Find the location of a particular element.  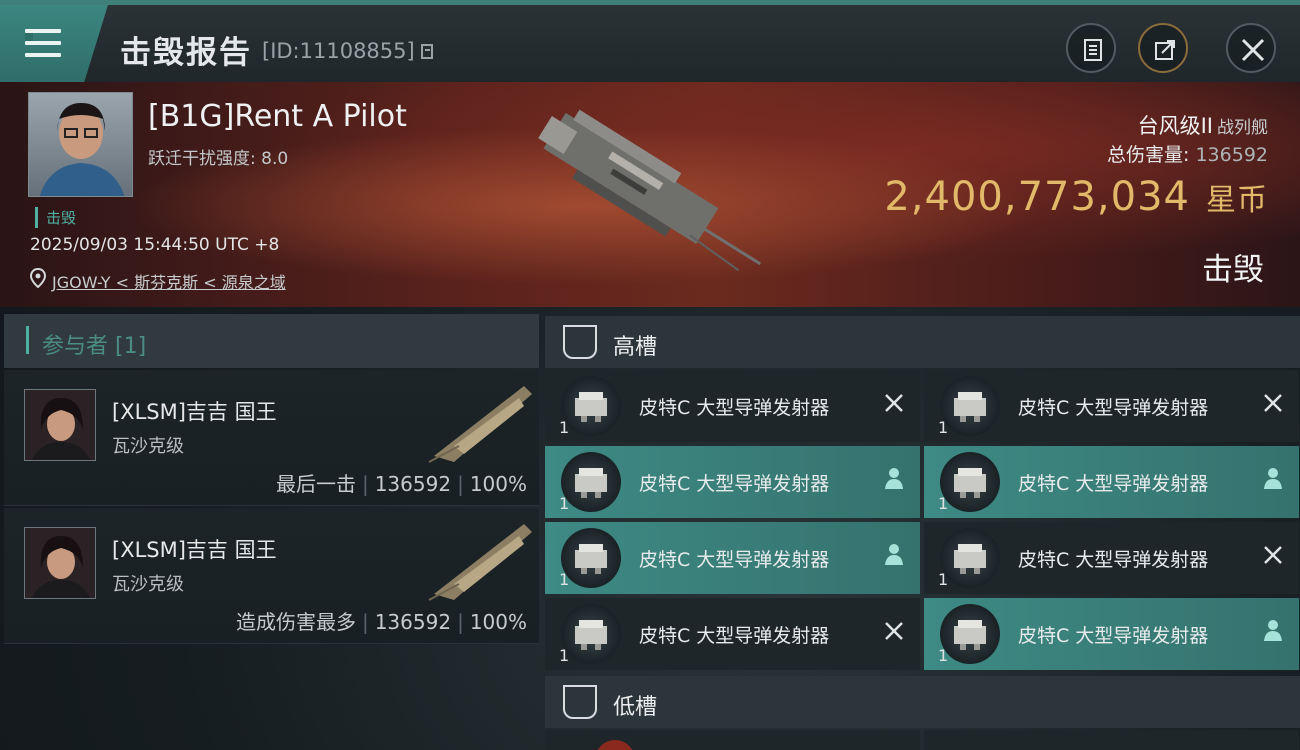

victim-name: [B1G]Rent A Pilot is located at coordinates (277, 116).